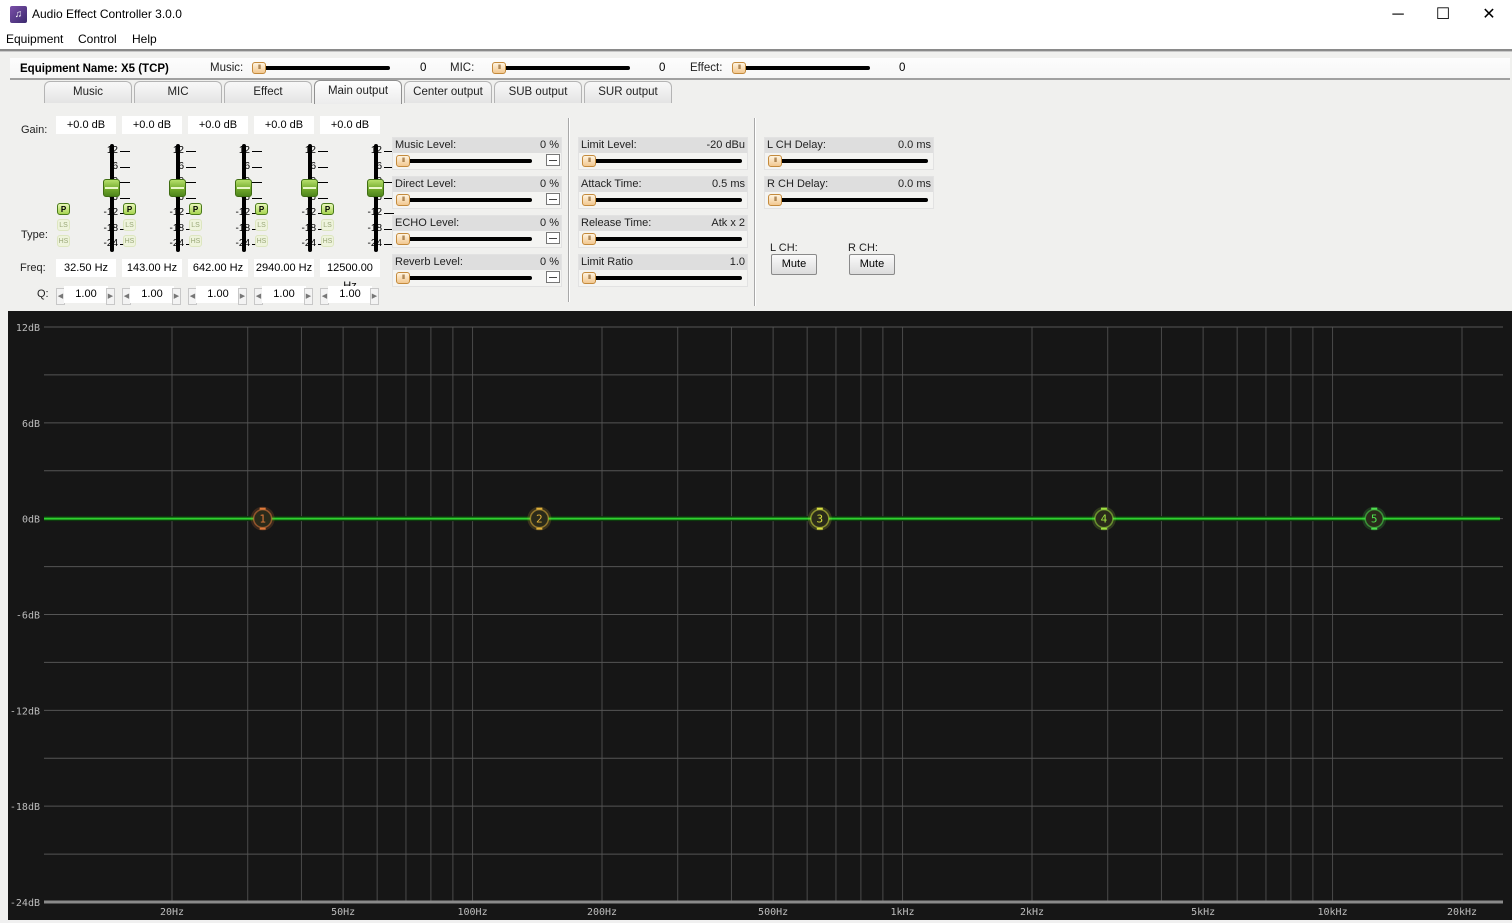  I want to click on menu-equipment: Equipment, so click(34, 39).